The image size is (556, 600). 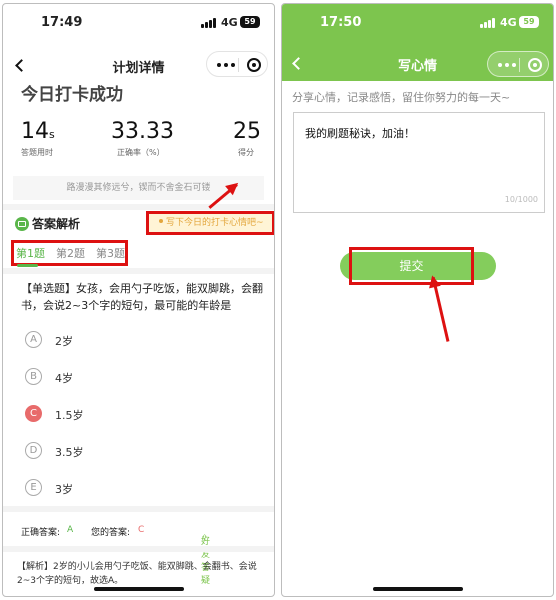 I want to click on answer-analysis-title: 答案解析, so click(x=56, y=224).